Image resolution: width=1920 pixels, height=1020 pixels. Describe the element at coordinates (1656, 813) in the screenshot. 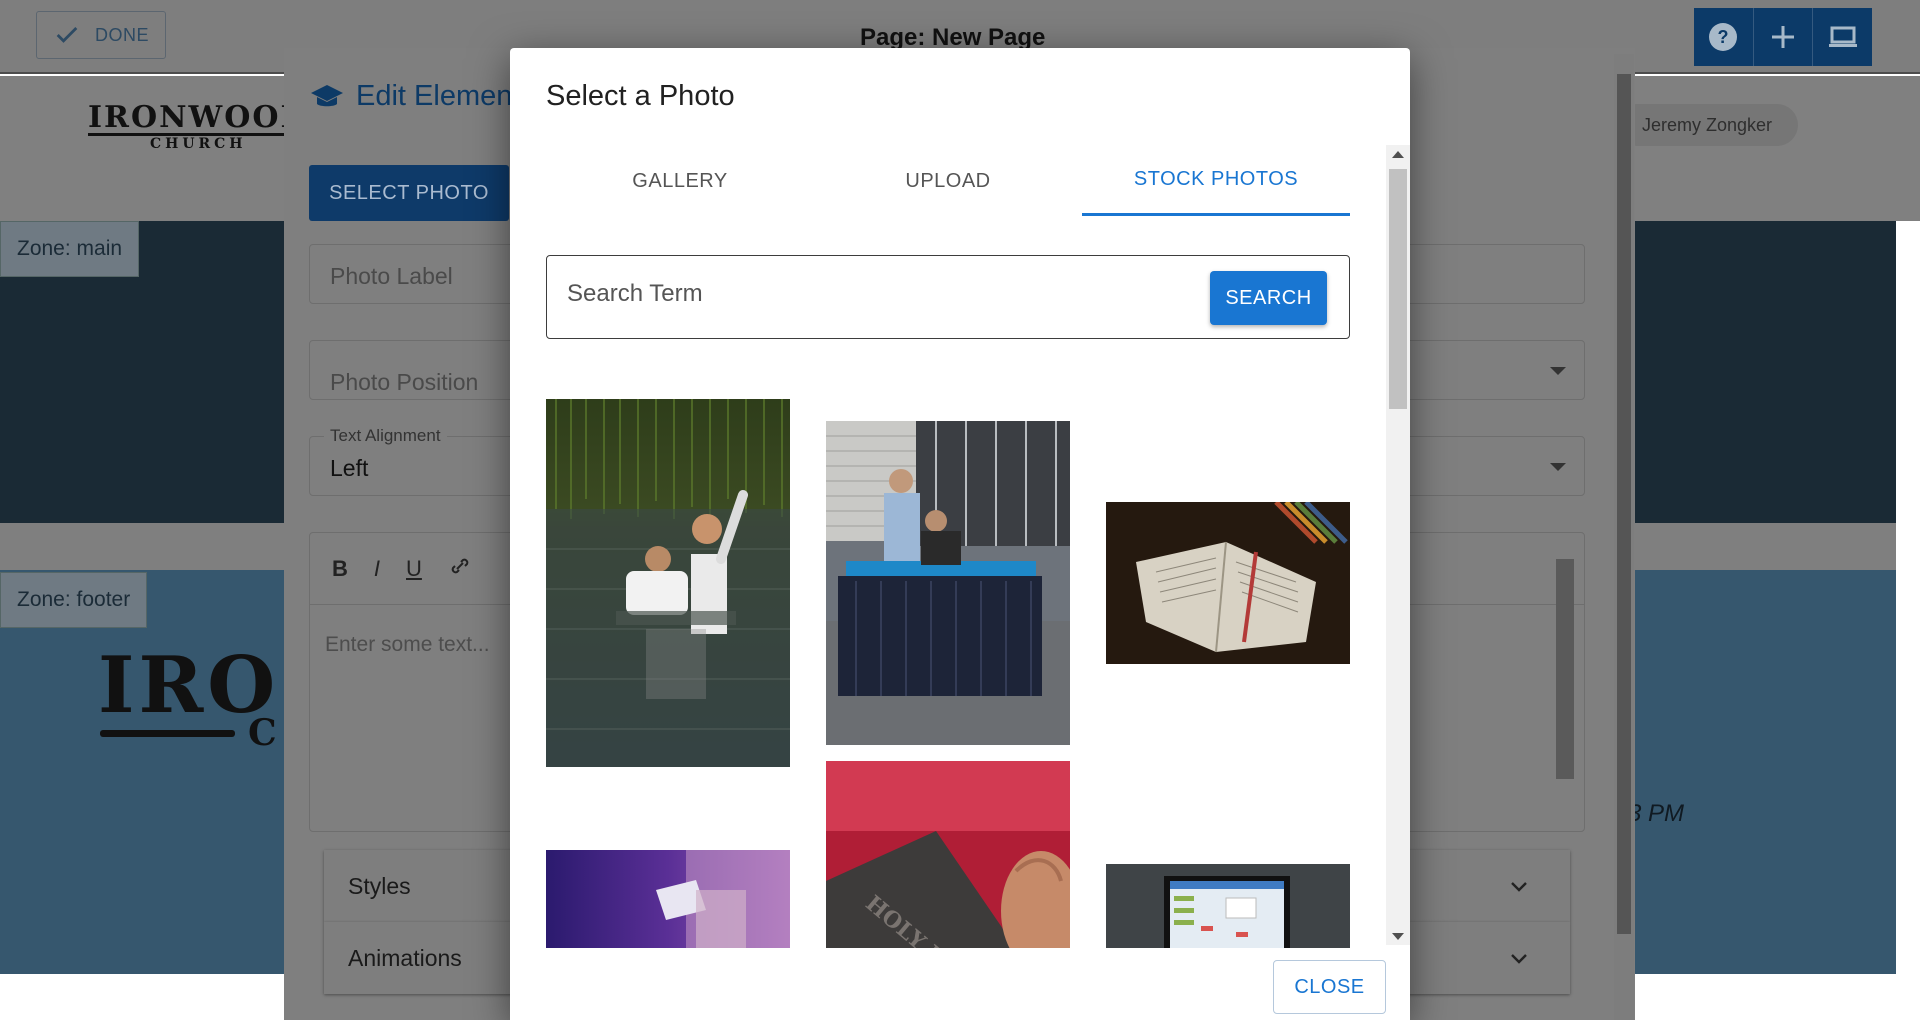

I see `footer-service-time: 3 PM` at that location.